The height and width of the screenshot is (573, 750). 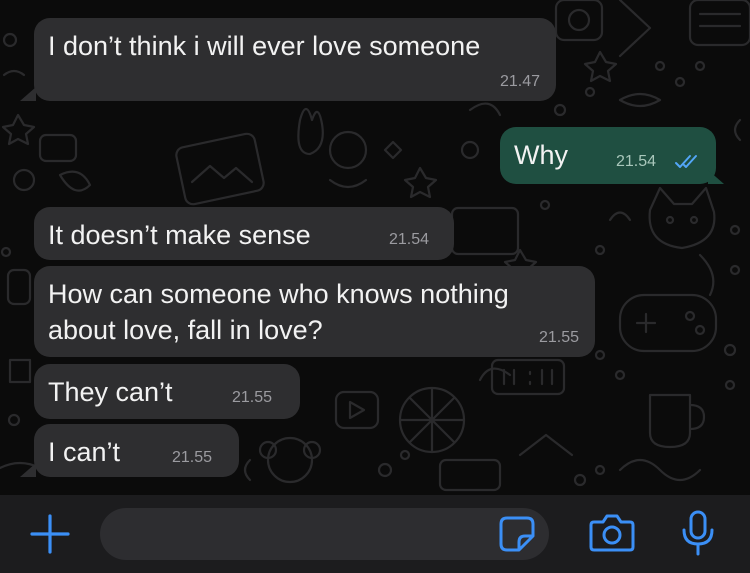 I want to click on message-bubble: I can’t 21.55, so click(x=136, y=450).